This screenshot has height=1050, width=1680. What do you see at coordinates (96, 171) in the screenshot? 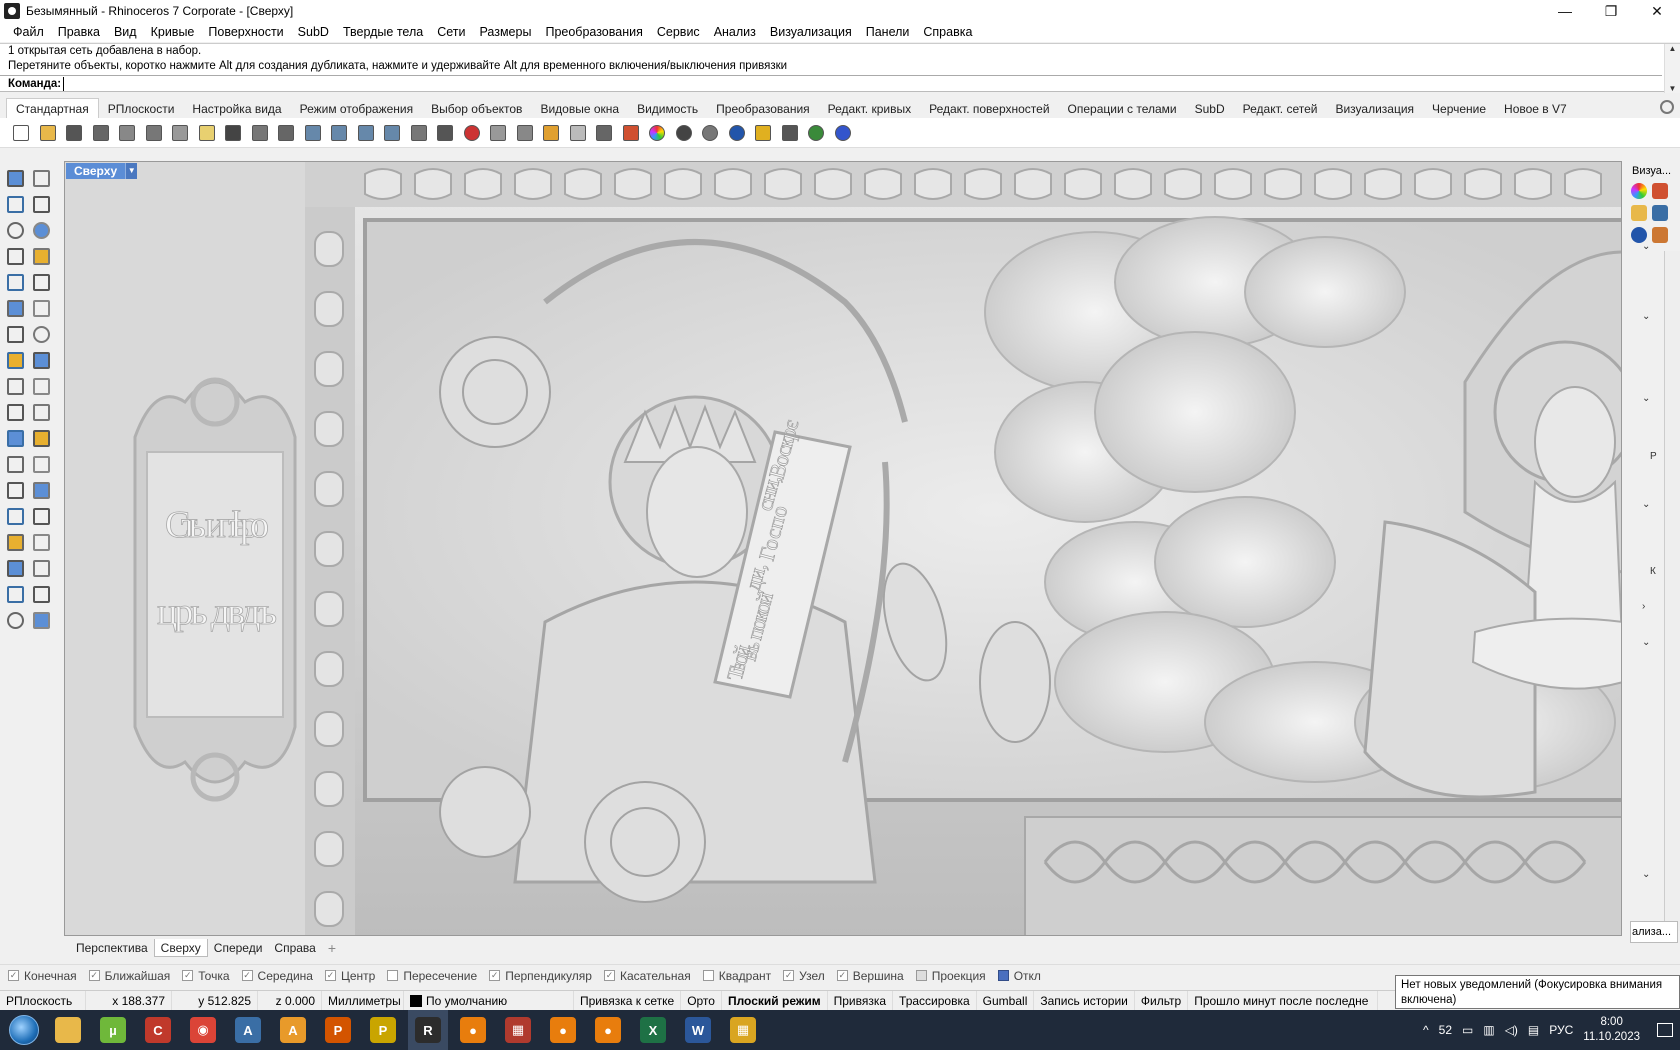
I see `viewport-name: Сверху` at bounding box center [96, 171].